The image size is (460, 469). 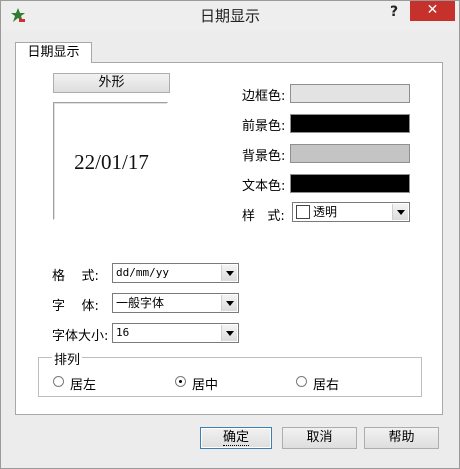 I want to click on font-size-select: 16, so click(x=175, y=333).